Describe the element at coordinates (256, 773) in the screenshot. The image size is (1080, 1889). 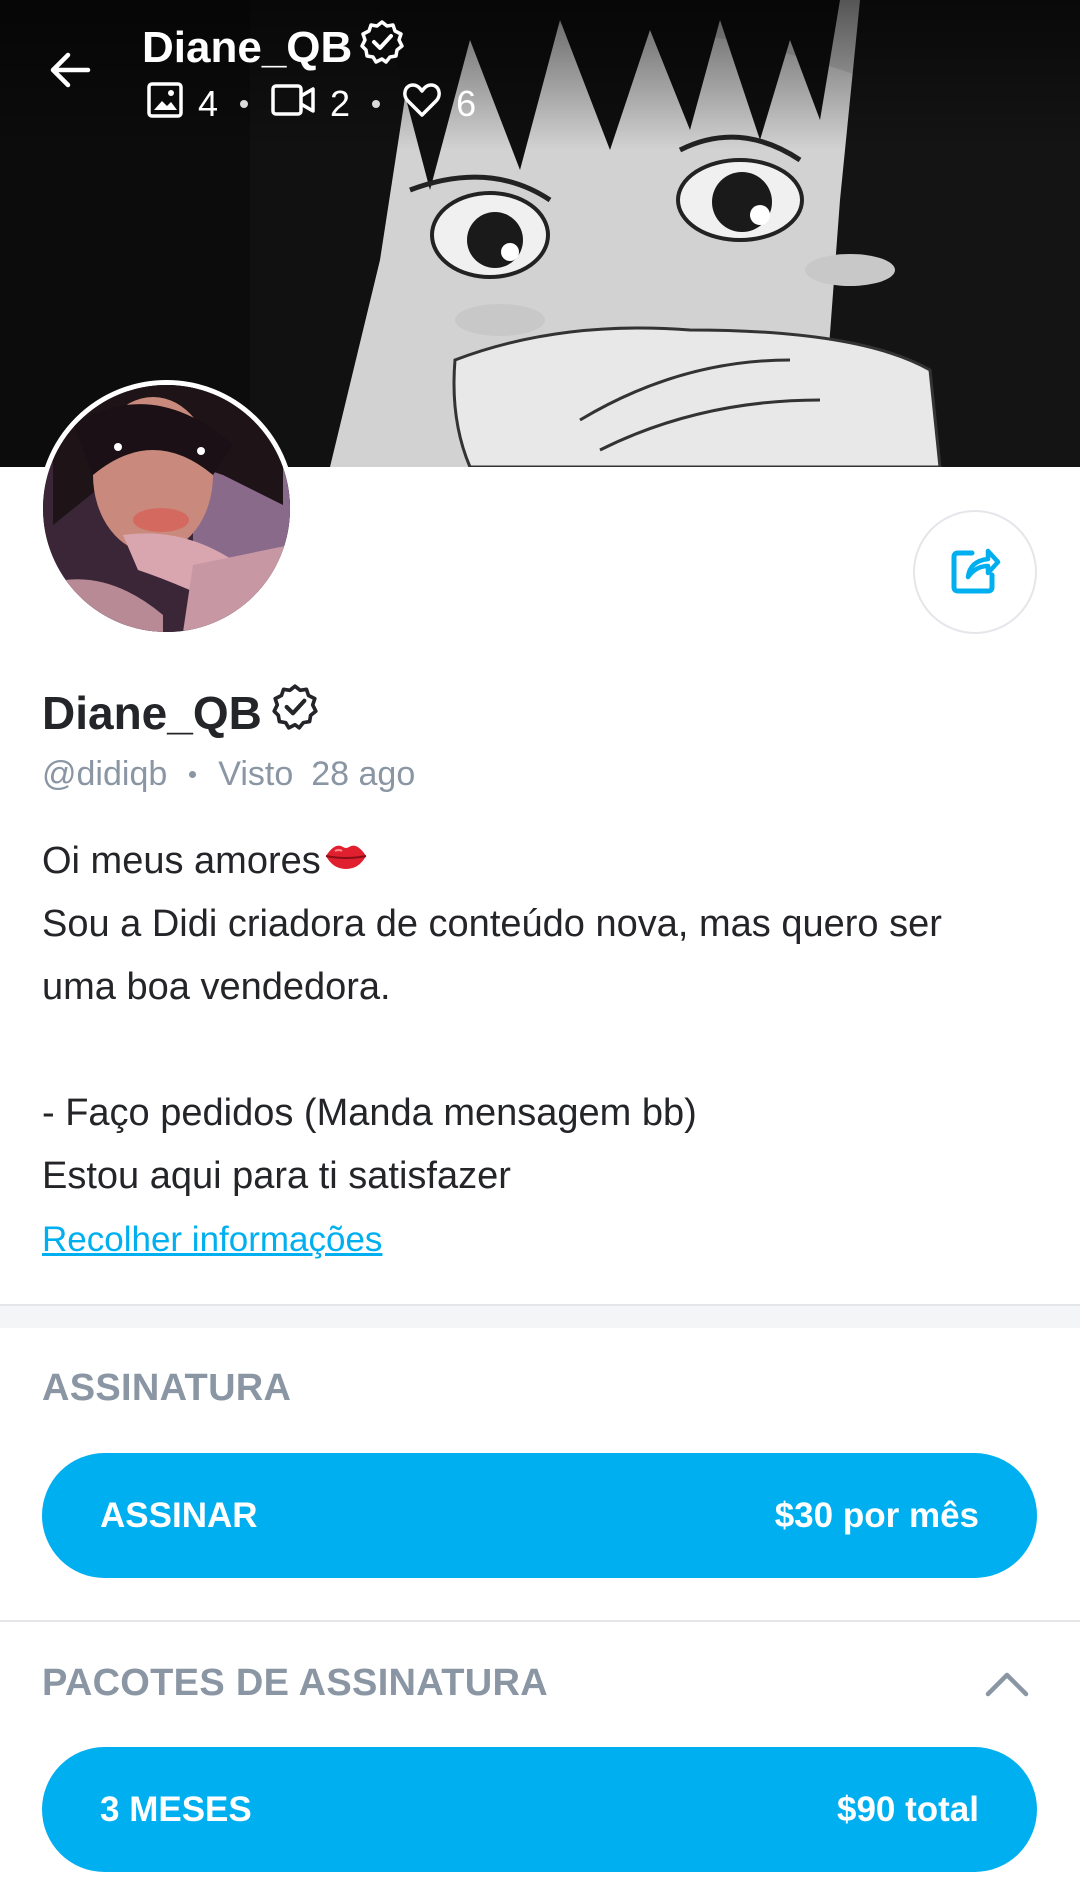
I see `last-seen-label: Visto` at that location.